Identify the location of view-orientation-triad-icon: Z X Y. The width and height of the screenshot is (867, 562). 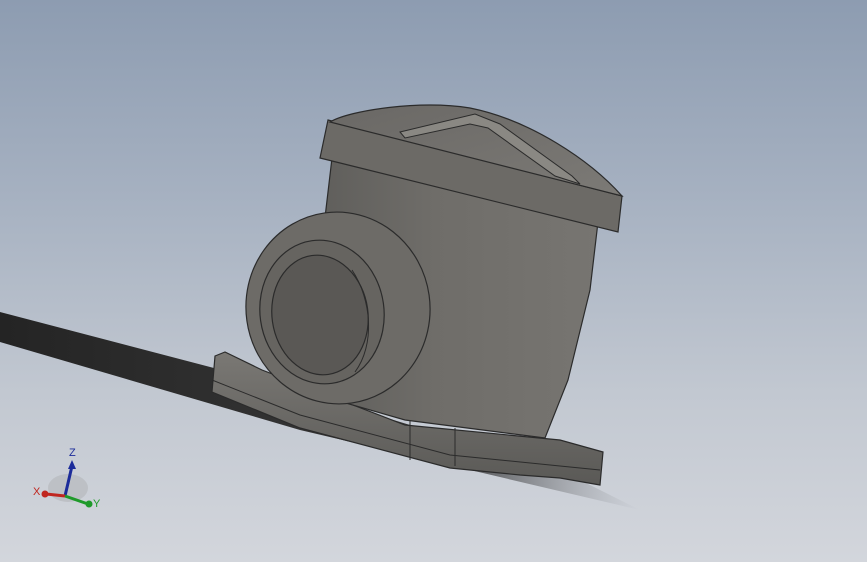
(70, 478).